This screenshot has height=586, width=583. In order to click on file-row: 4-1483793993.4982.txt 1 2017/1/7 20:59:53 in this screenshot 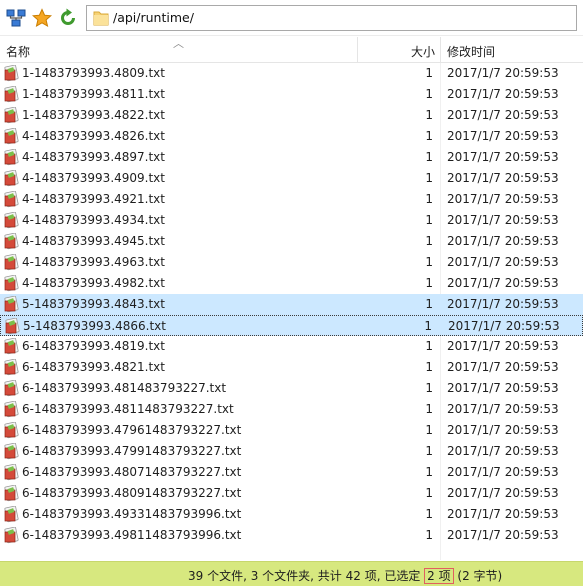, I will do `click(291, 283)`.